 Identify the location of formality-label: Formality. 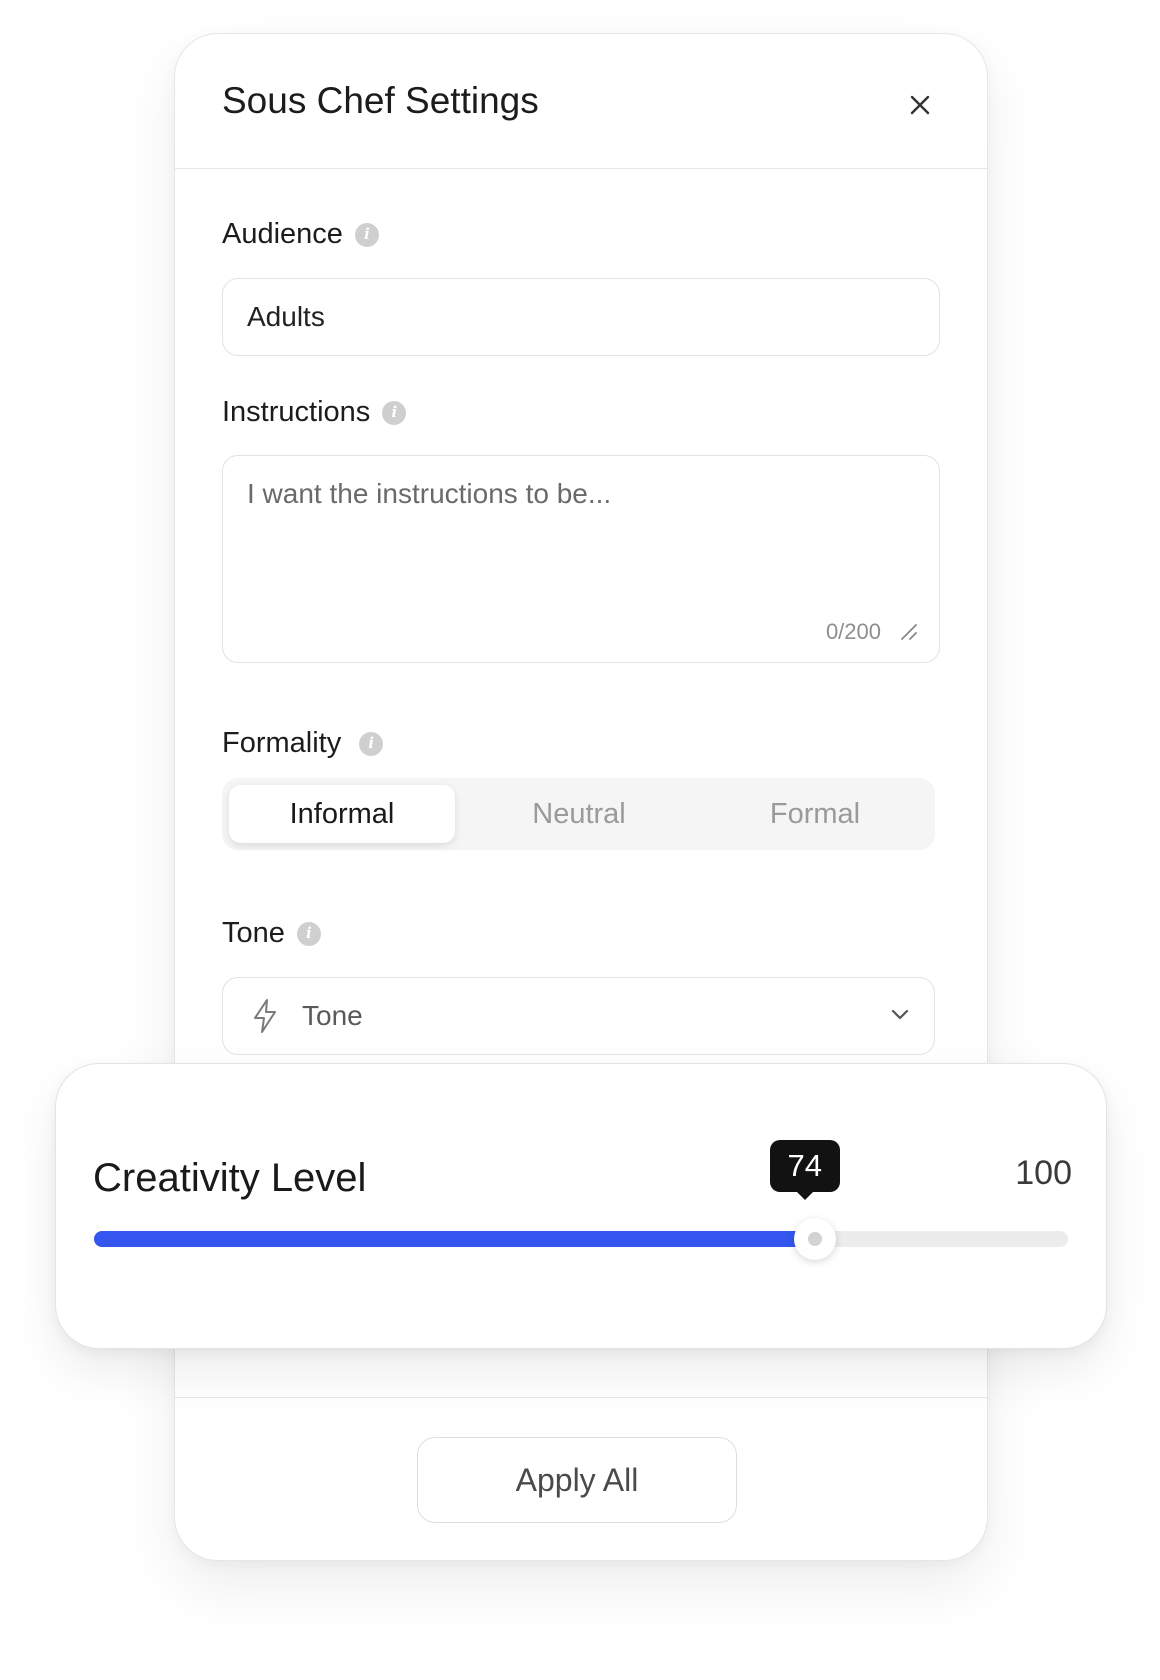
(282, 743).